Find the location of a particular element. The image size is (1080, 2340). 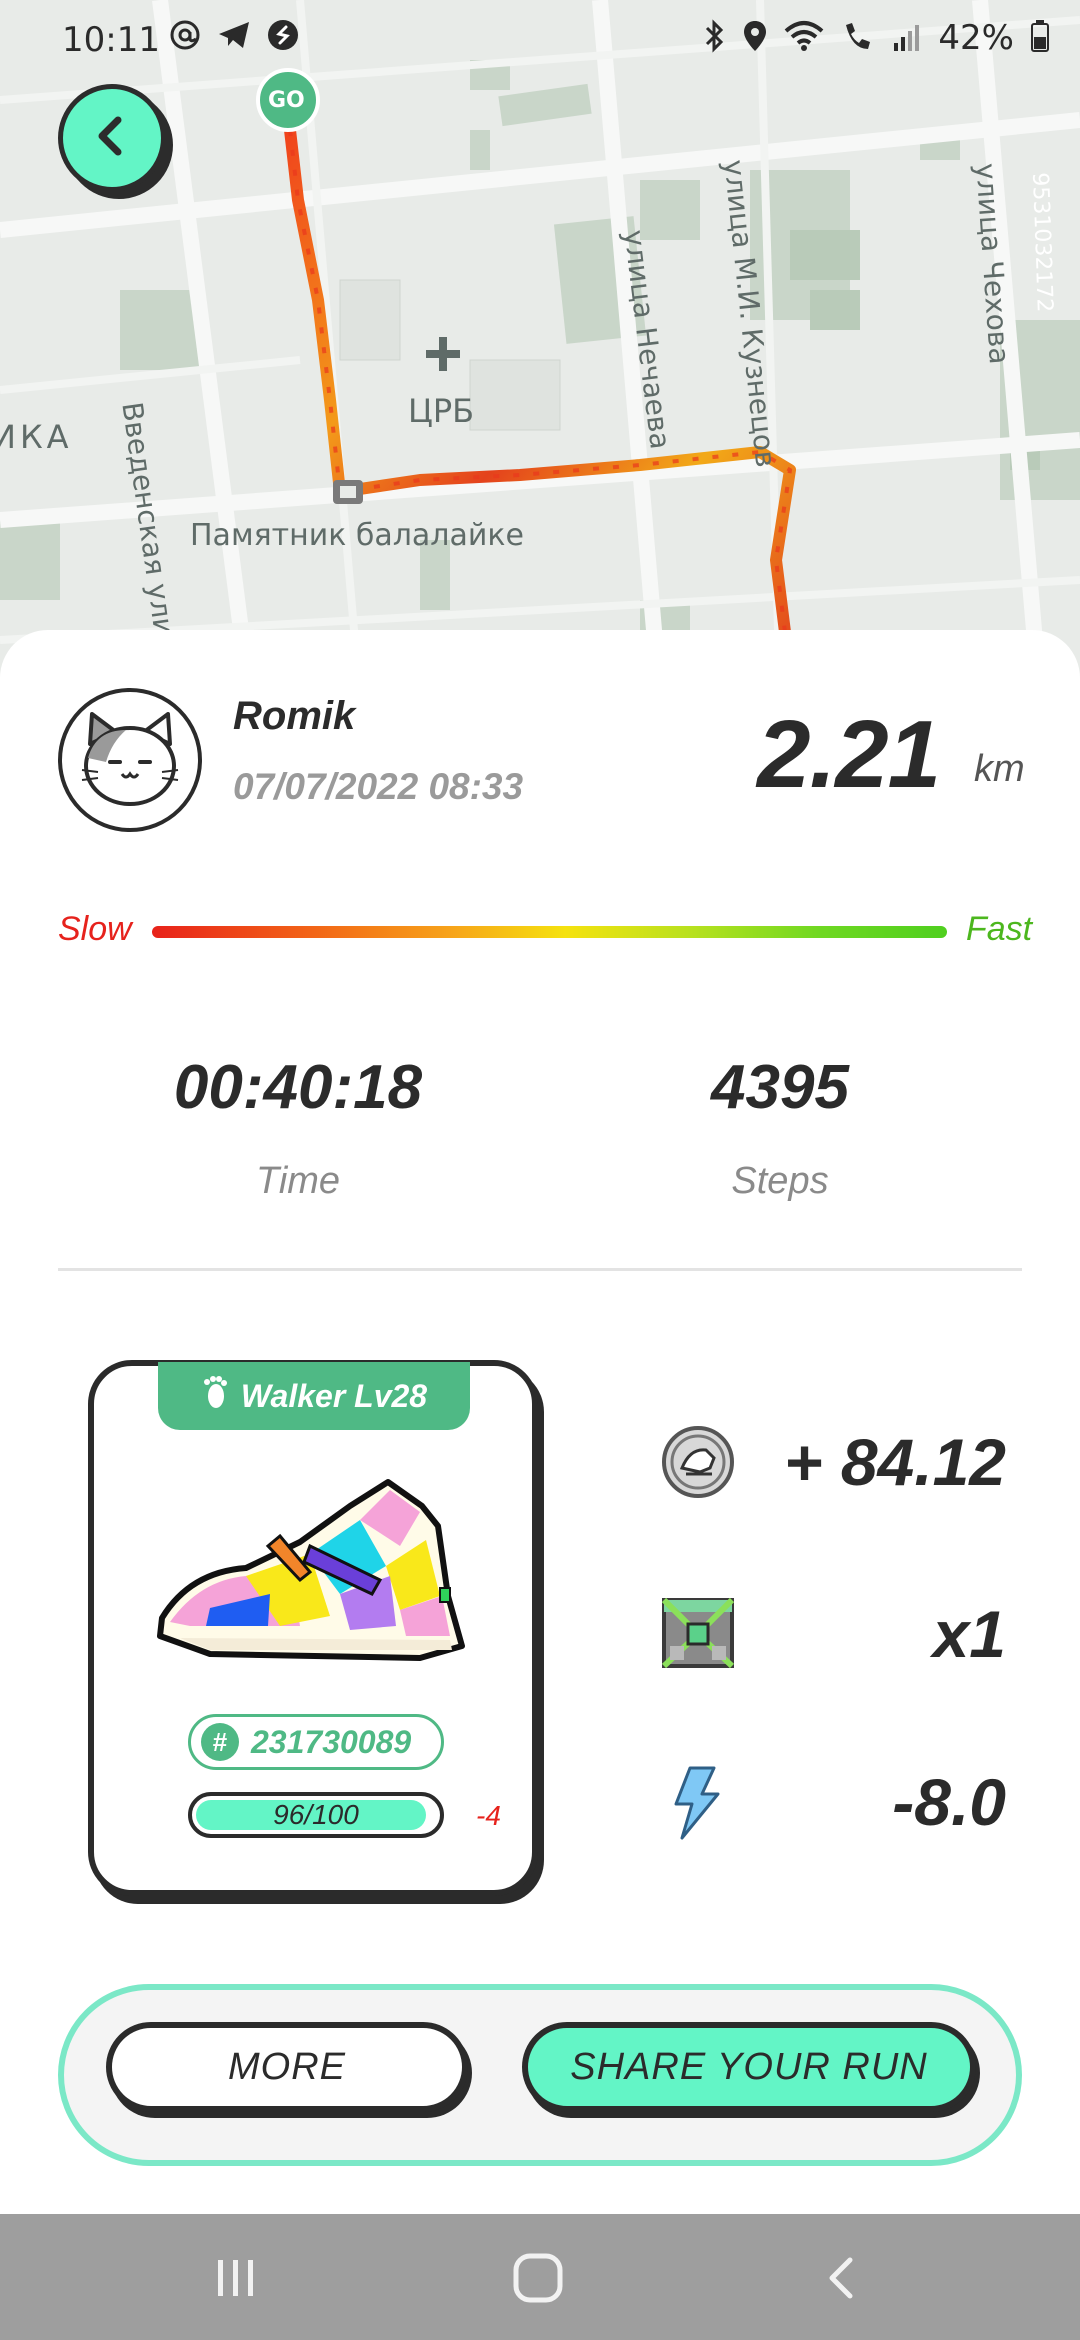

signal-icon is located at coordinates (907, 38).